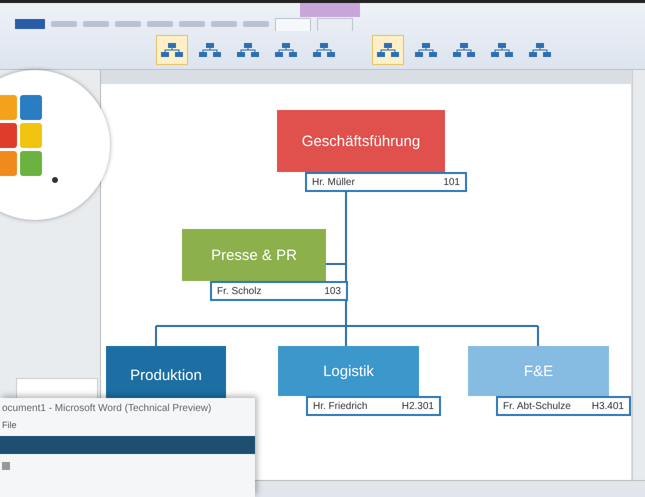 The width and height of the screenshot is (645, 497). Describe the element at coordinates (361, 141) in the screenshot. I see `org-chart-box: Geschäftsführung` at that location.